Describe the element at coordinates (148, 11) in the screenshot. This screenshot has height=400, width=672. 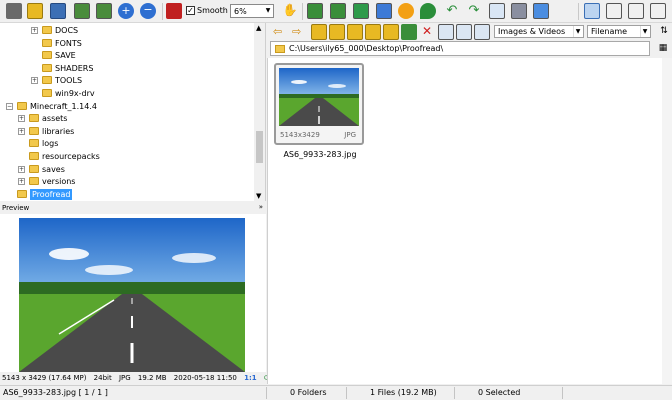
I see `zoom-out-icon: −` at that location.